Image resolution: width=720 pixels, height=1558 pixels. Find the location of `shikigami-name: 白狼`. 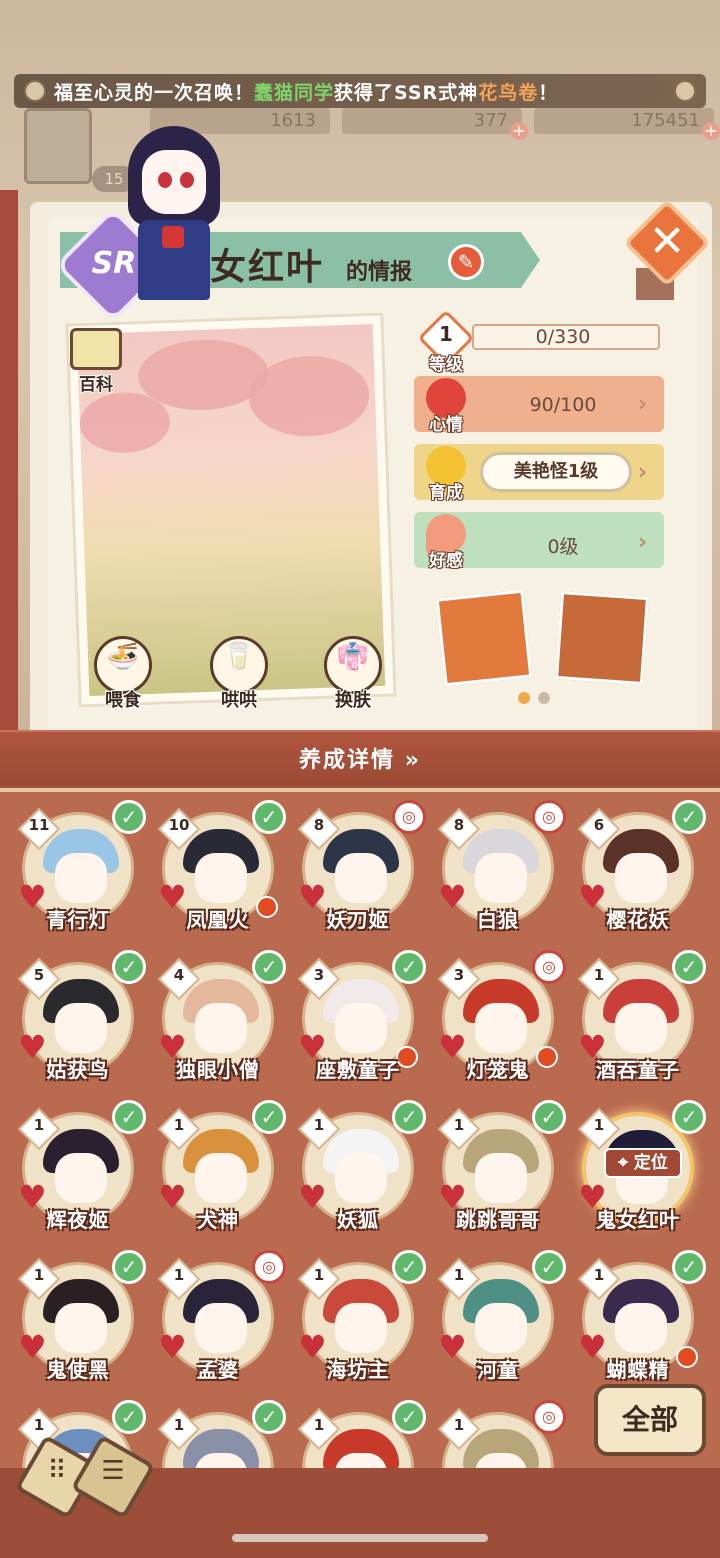

shikigami-name: 白狼 is located at coordinates (498, 920).